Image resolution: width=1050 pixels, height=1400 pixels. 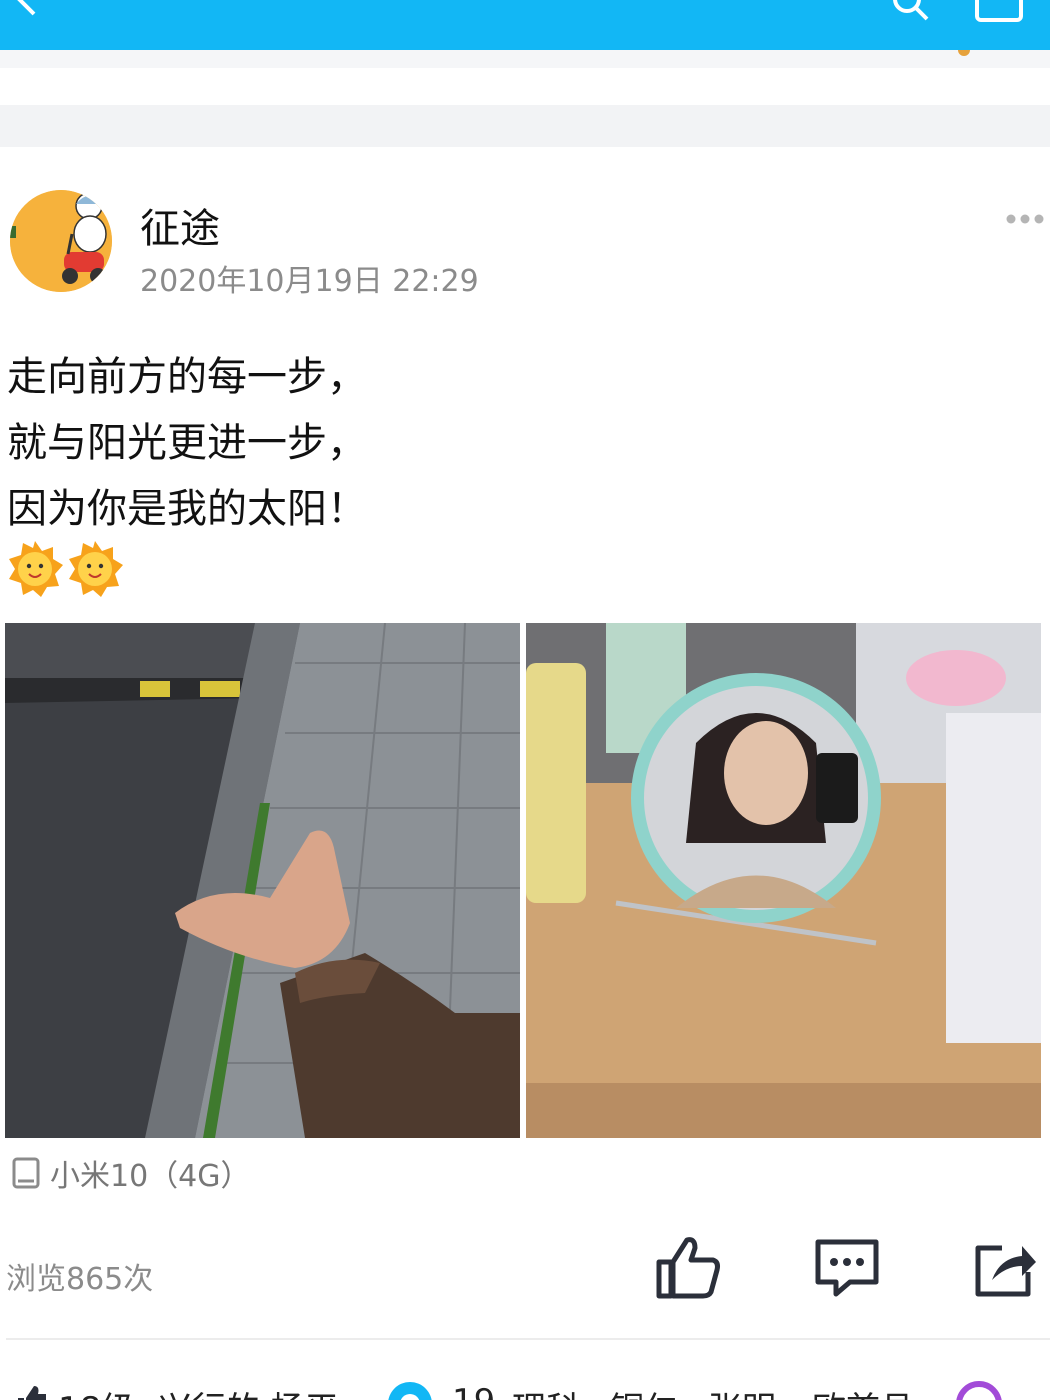 I want to click on peek-text: 19, so click(x=473, y=1391).